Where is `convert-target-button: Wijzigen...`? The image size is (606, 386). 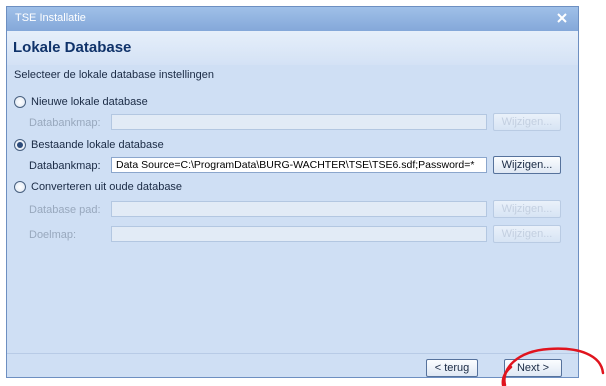
convert-target-button: Wijzigen... is located at coordinates (527, 234).